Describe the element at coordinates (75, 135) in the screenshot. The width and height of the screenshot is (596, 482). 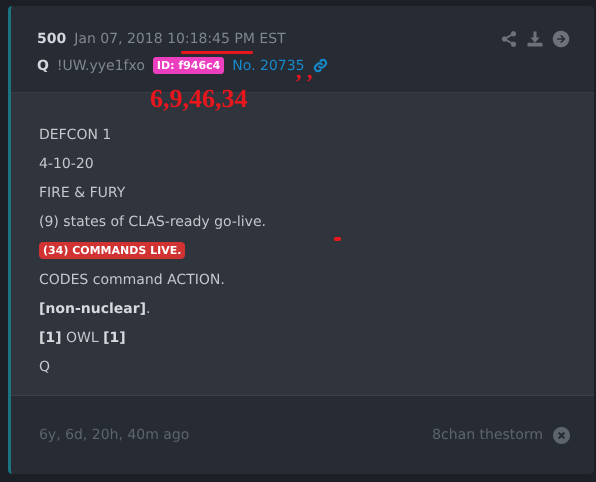
I see `post-text-line: DEFCON 1` at that location.